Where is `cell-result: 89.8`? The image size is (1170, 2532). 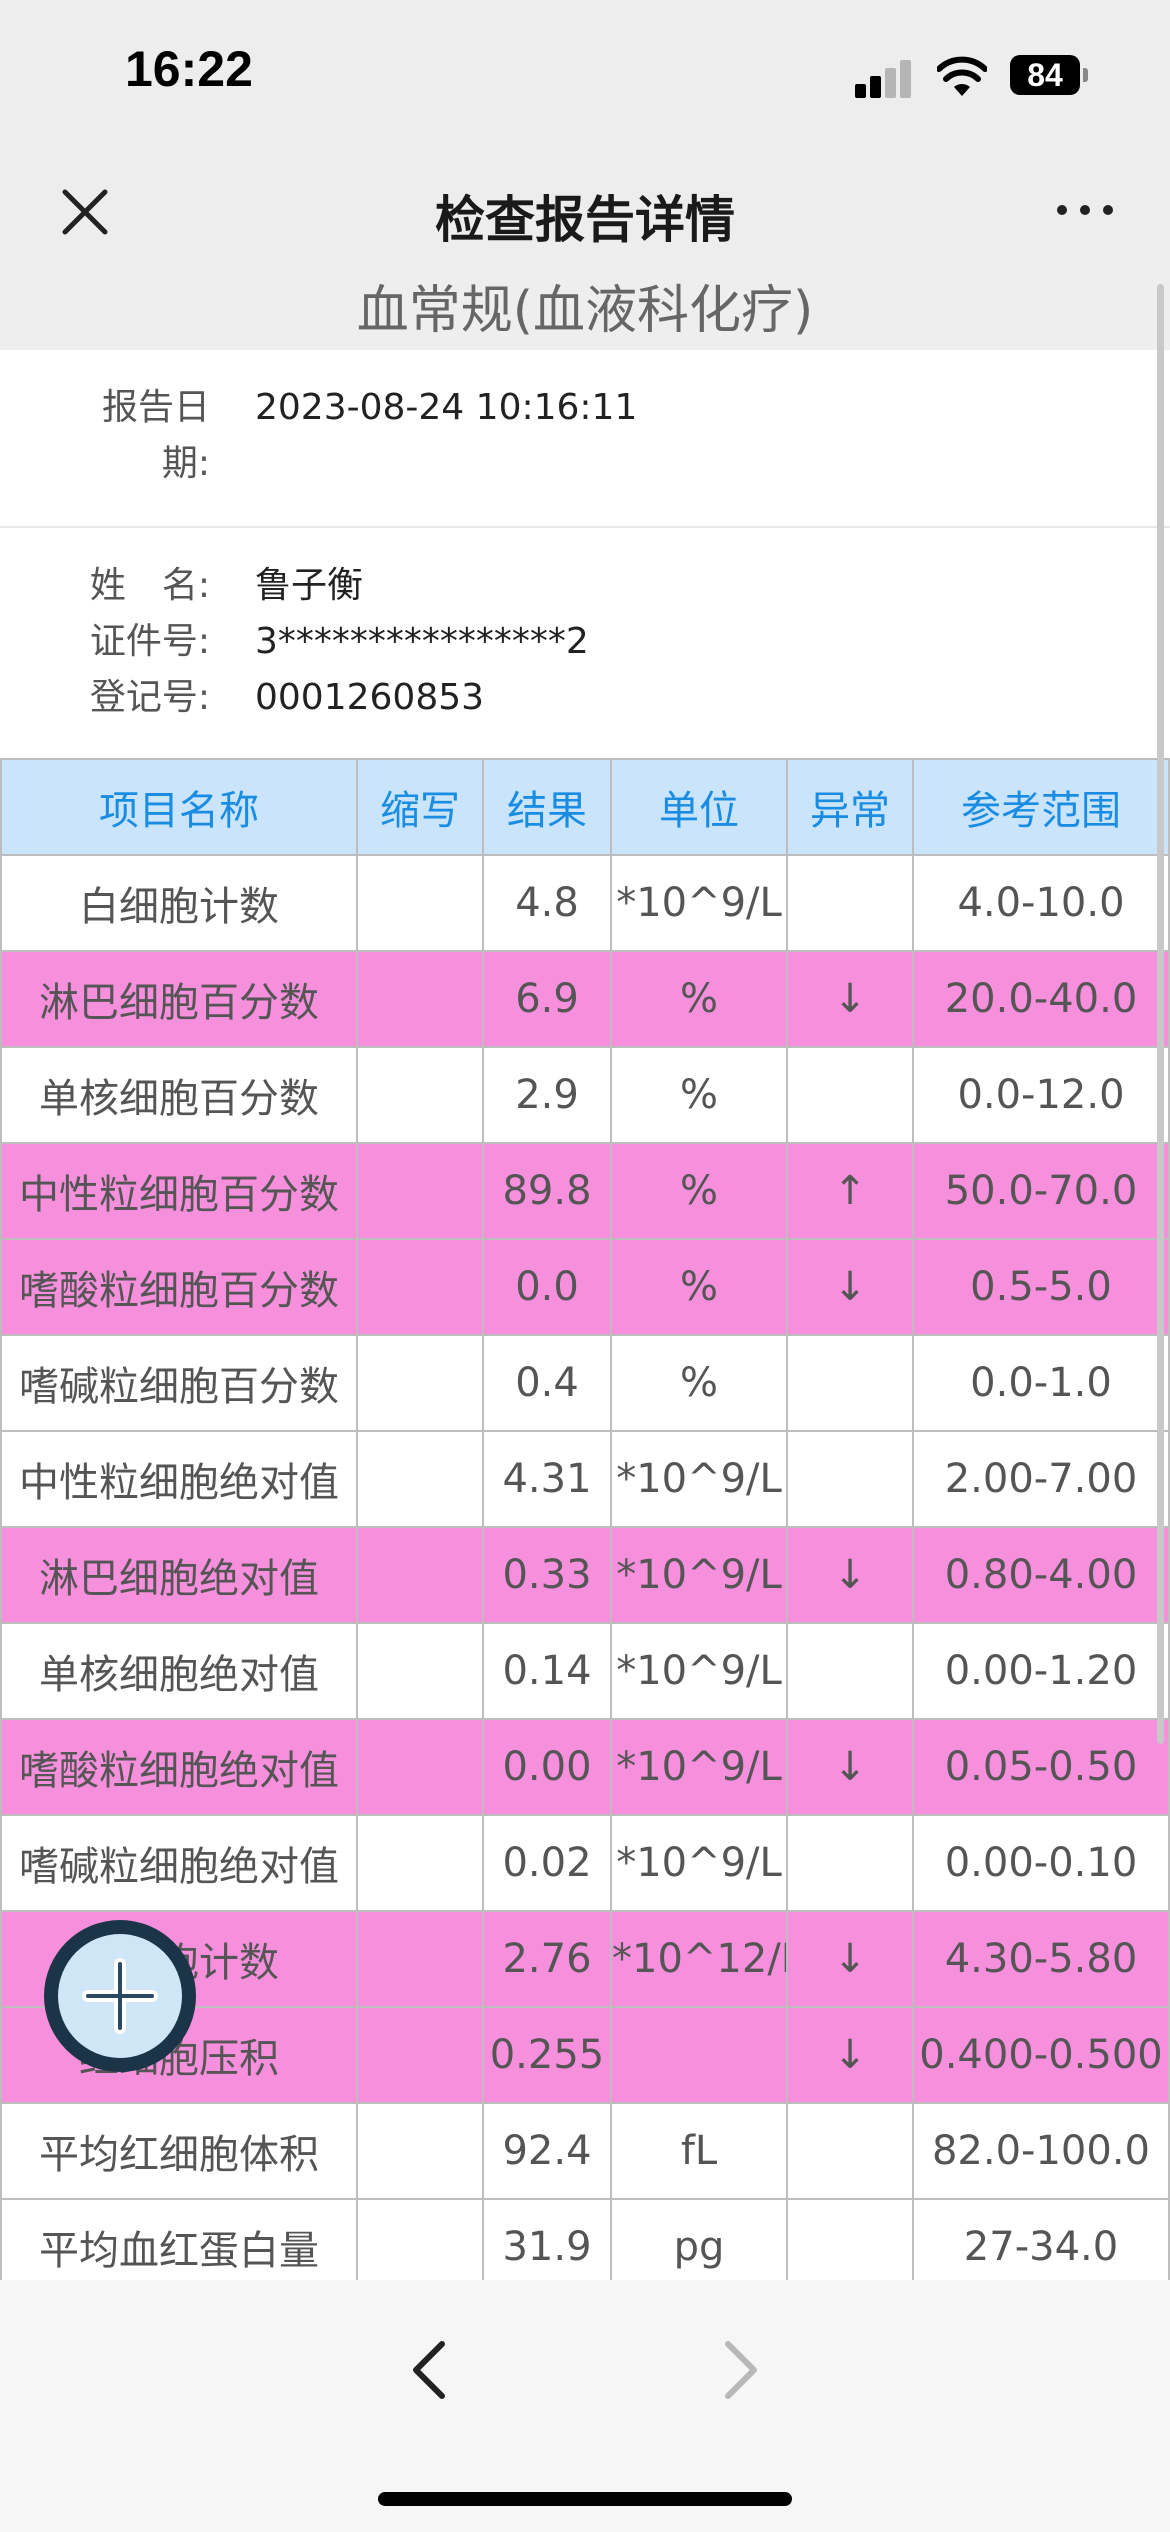
cell-result: 89.8 is located at coordinates (547, 1191).